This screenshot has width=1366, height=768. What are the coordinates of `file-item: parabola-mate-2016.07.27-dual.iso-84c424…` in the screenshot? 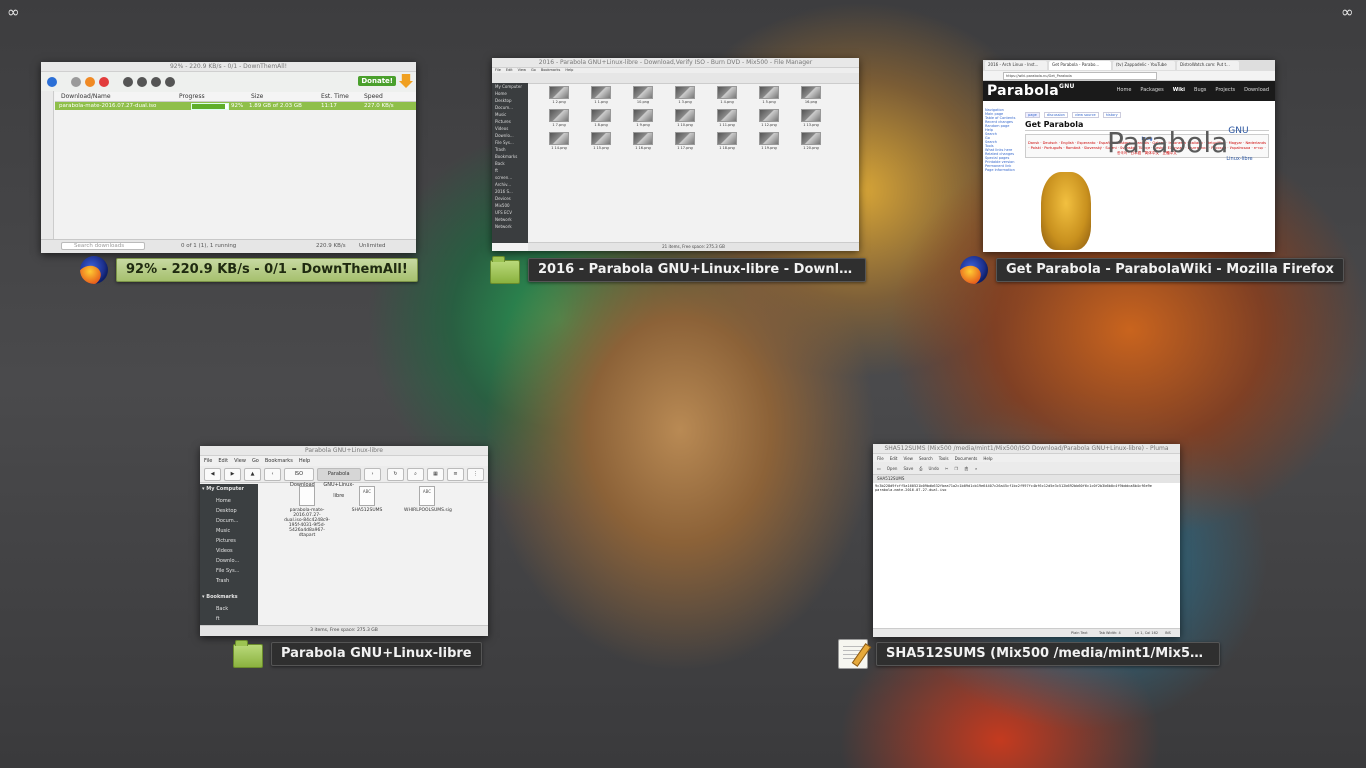 It's located at (307, 512).